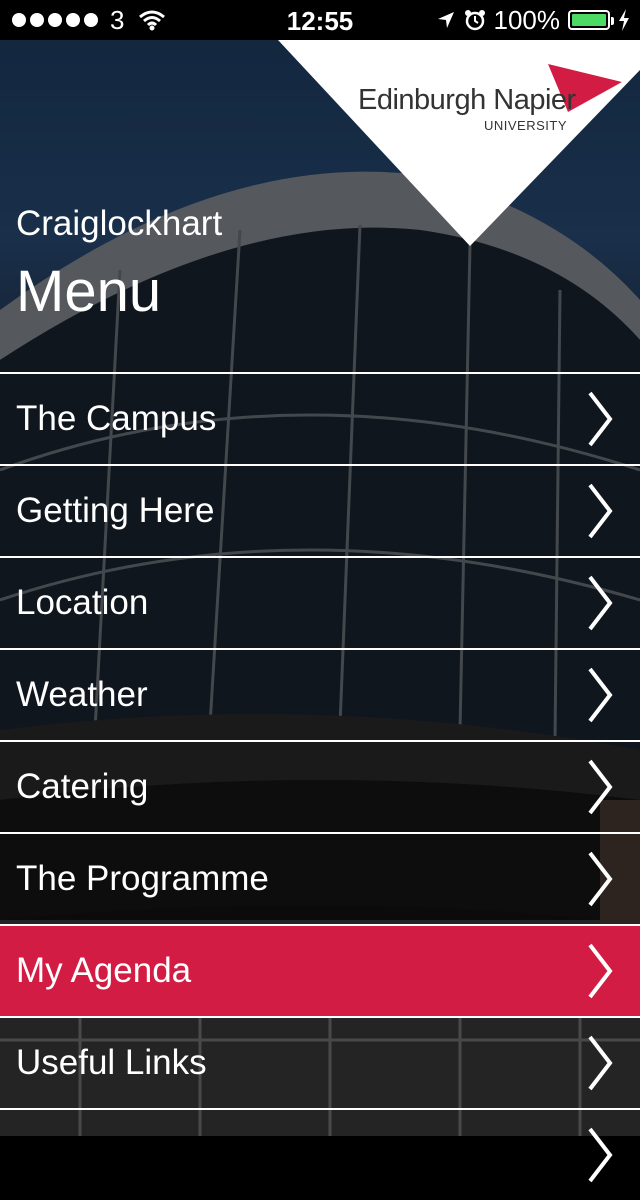  What do you see at coordinates (320, 510) in the screenshot?
I see `menu-item-getting-here: Getting Here` at bounding box center [320, 510].